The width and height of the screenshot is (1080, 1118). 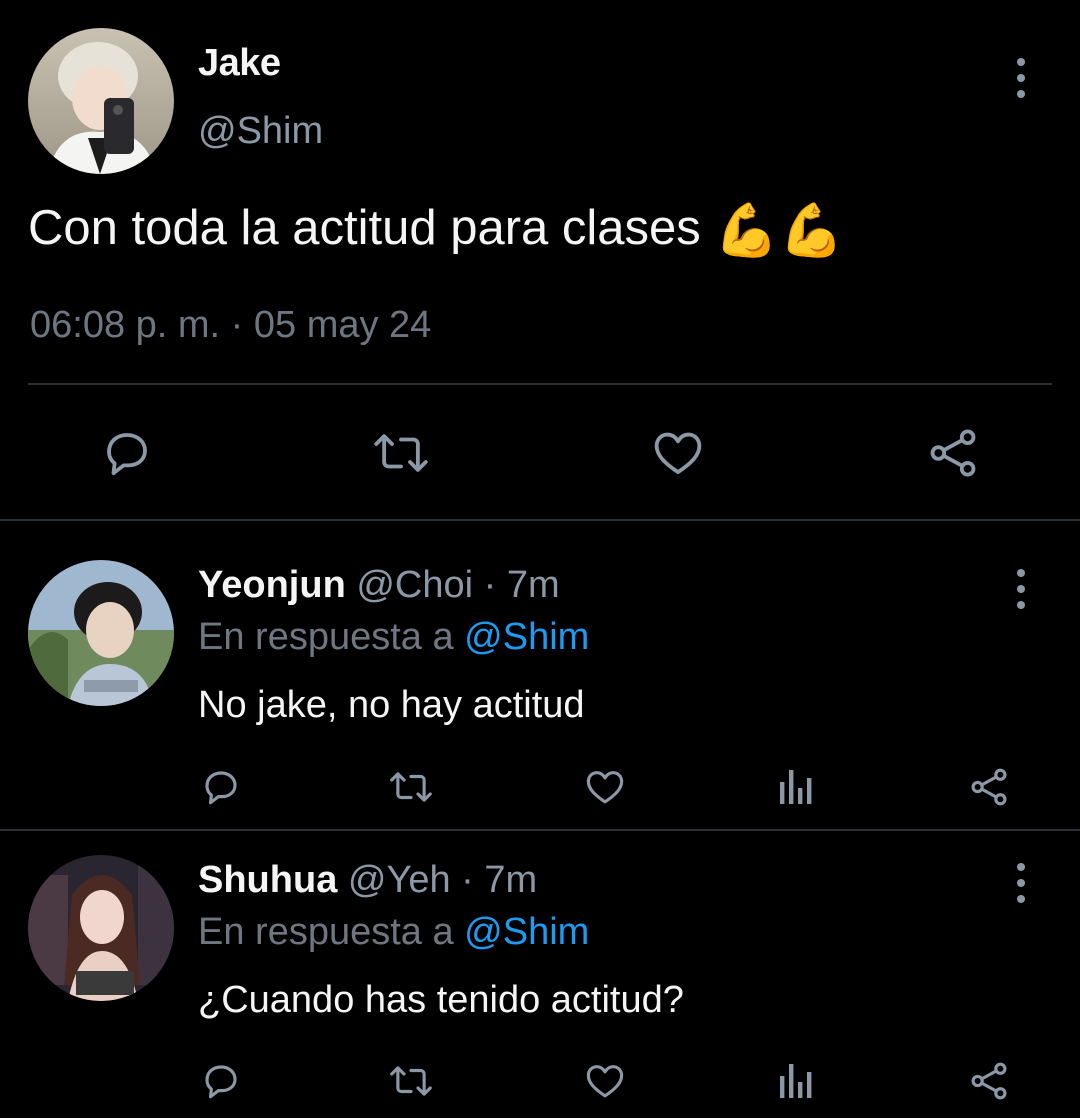 What do you see at coordinates (260, 131) in the screenshot?
I see `author-handle: @Shim` at bounding box center [260, 131].